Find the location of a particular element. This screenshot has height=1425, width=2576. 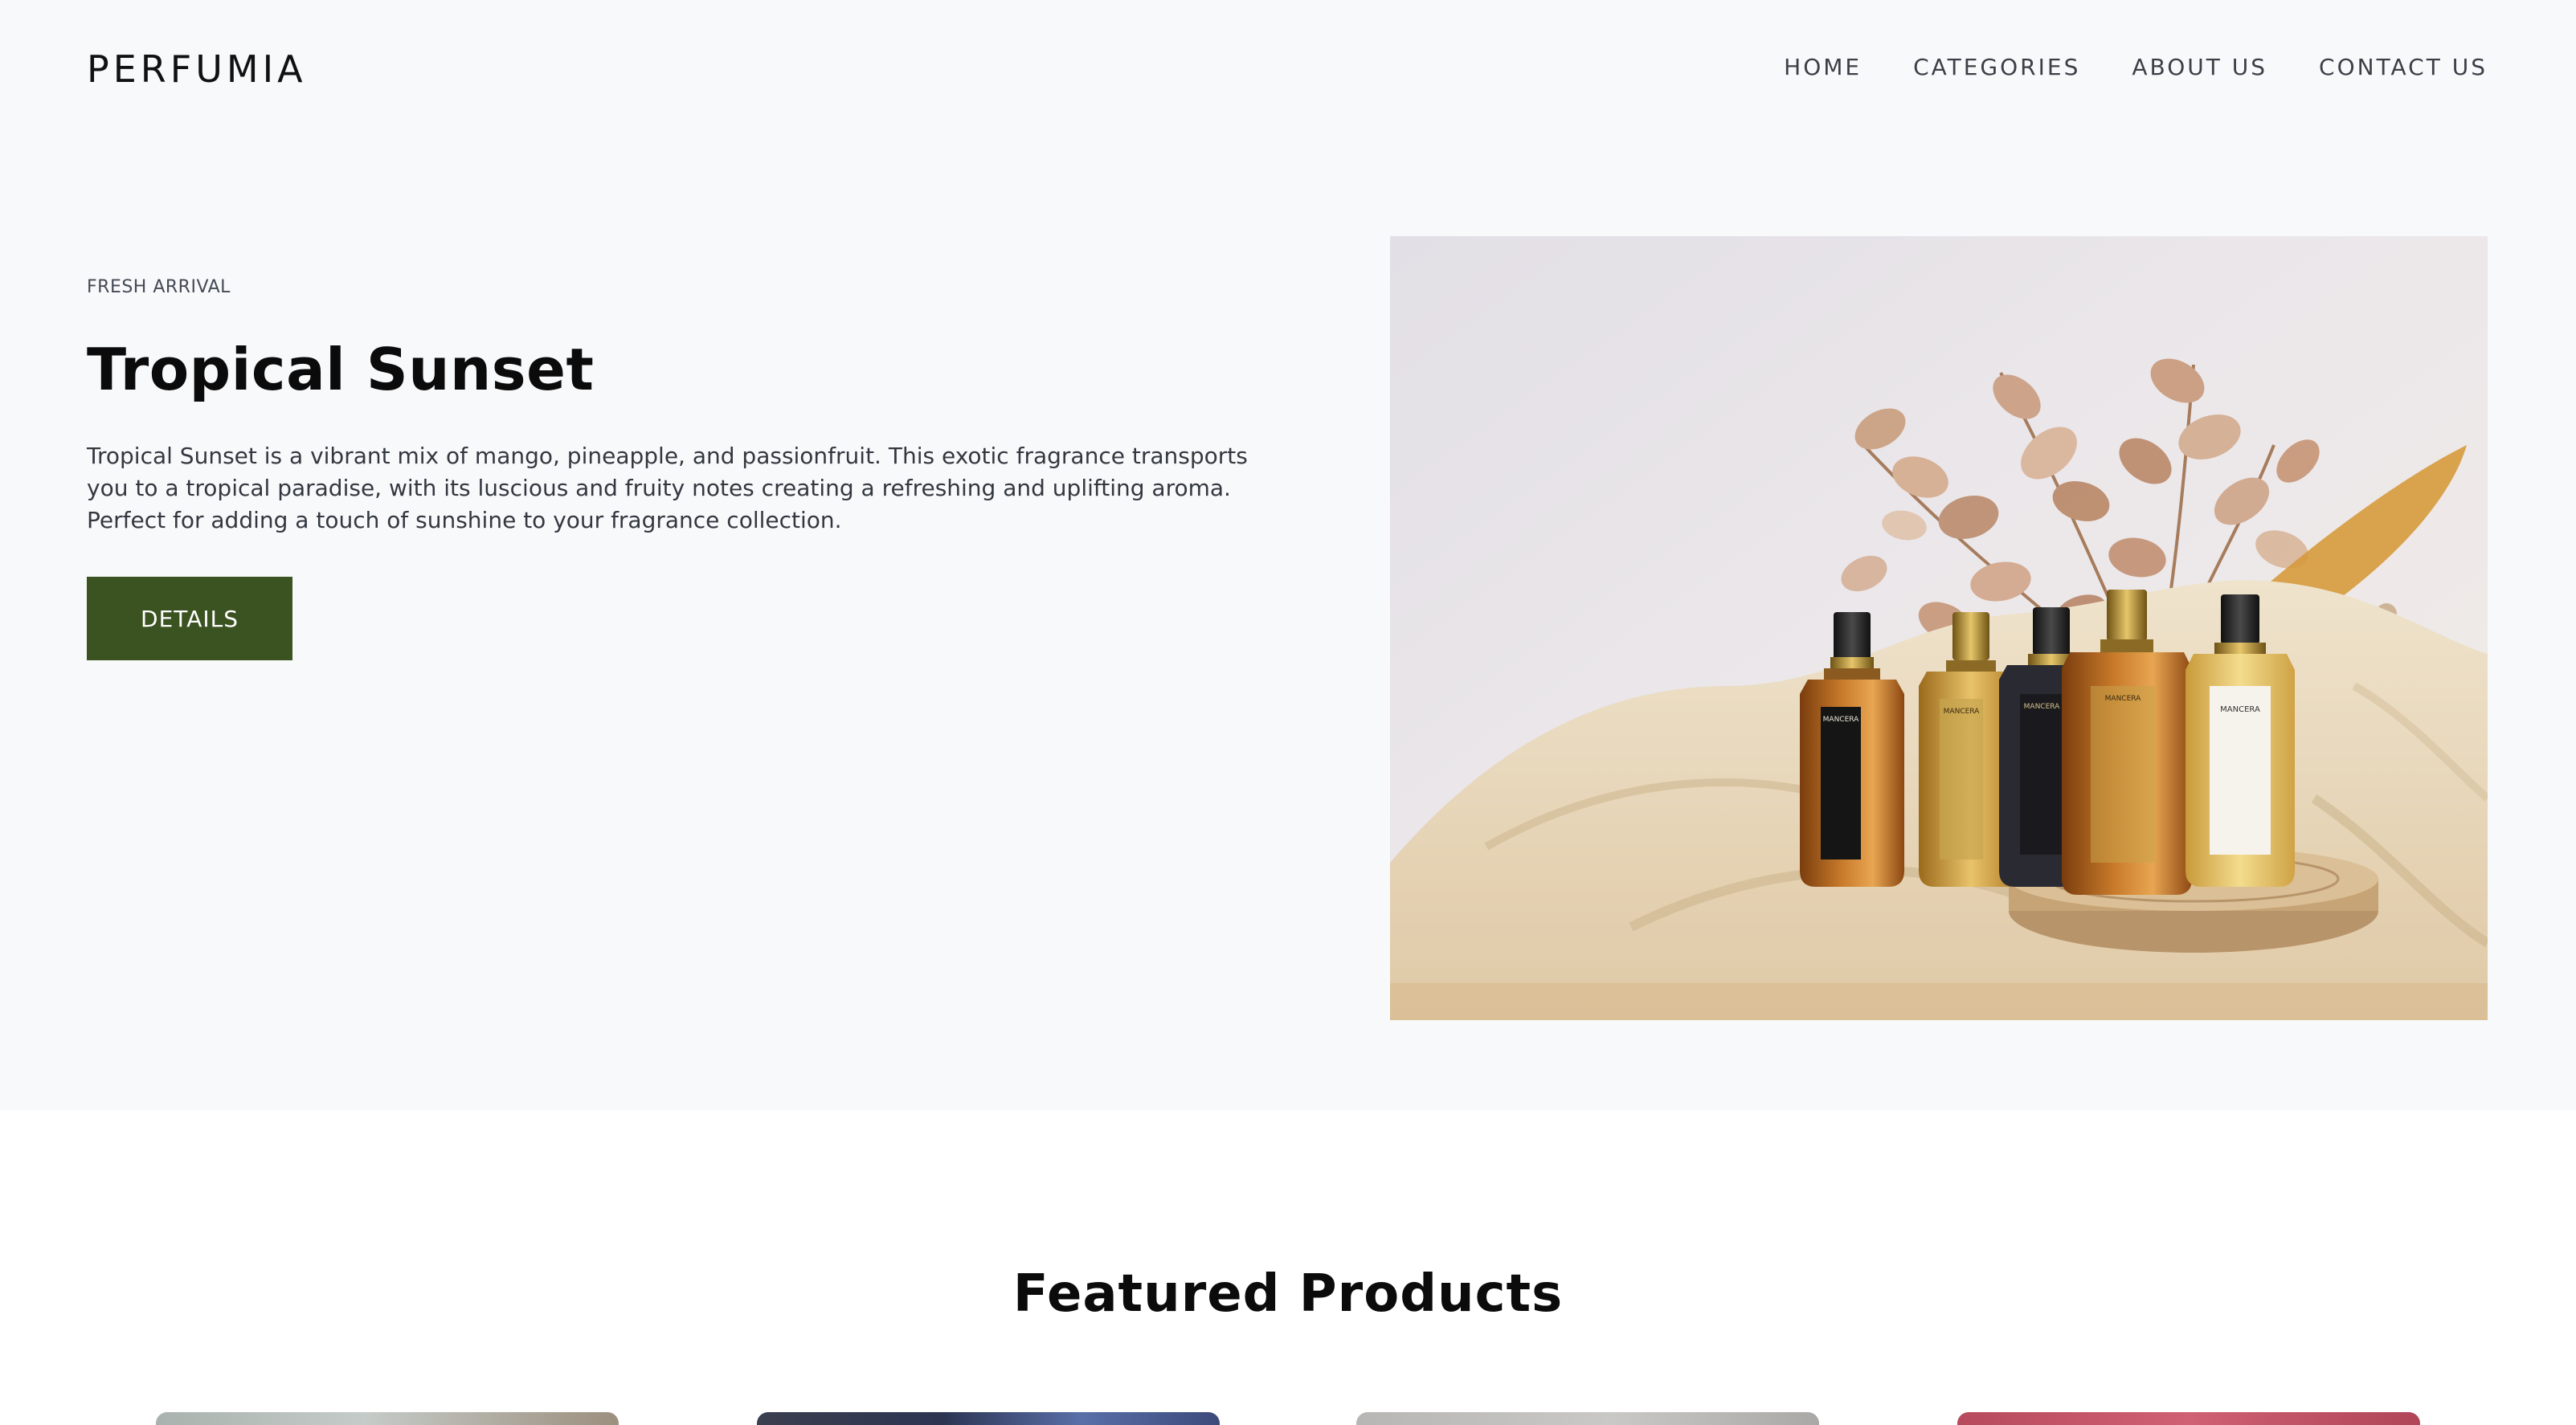

details-button: DETAILS is located at coordinates (189, 618).